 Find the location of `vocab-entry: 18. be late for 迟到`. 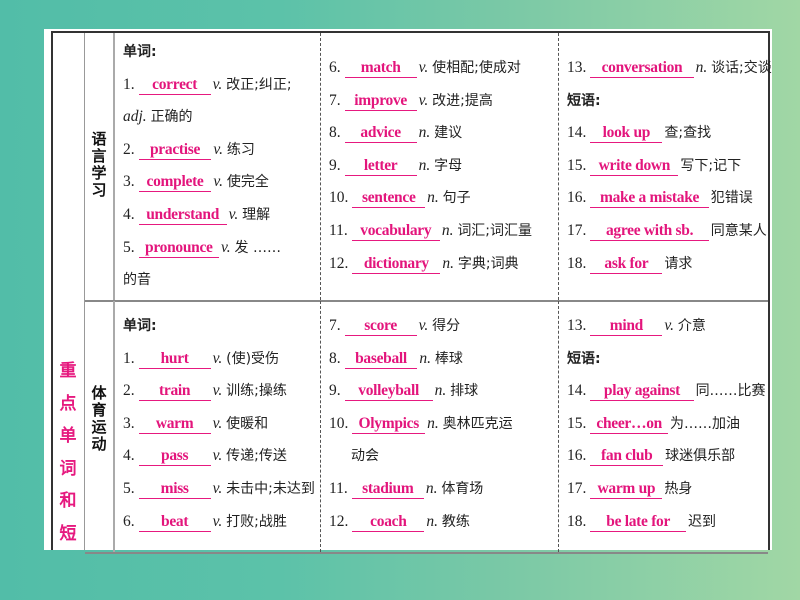

vocab-entry: 18. be late for 迟到 is located at coordinates (641, 522).